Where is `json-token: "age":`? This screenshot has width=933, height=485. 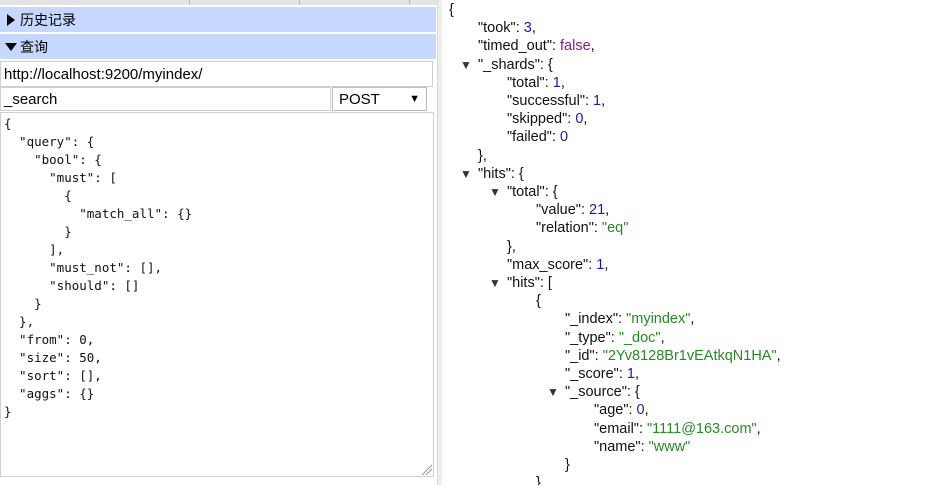
json-token: "age": is located at coordinates (615, 410).